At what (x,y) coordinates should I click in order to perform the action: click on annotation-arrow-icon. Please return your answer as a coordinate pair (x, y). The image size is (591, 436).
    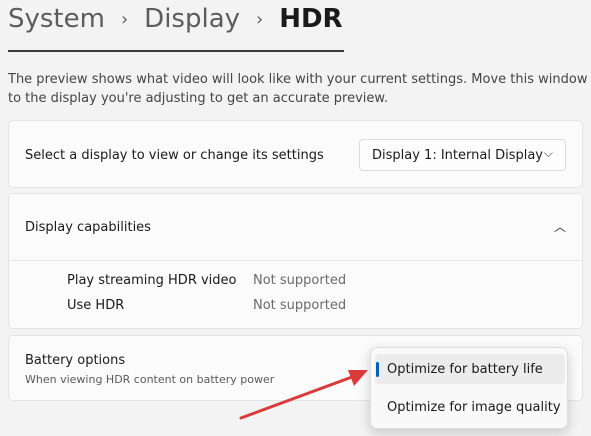
    Looking at the image, I should click on (303, 395).